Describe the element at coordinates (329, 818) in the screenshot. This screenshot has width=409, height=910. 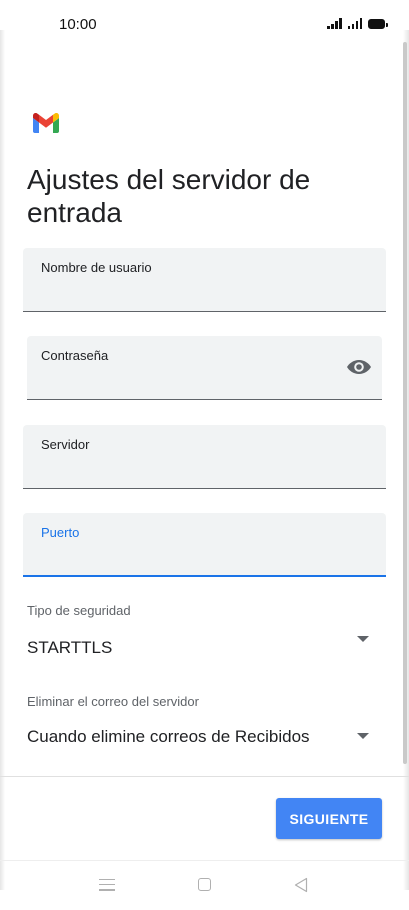
I see `next-button: SIGUIENTE` at that location.